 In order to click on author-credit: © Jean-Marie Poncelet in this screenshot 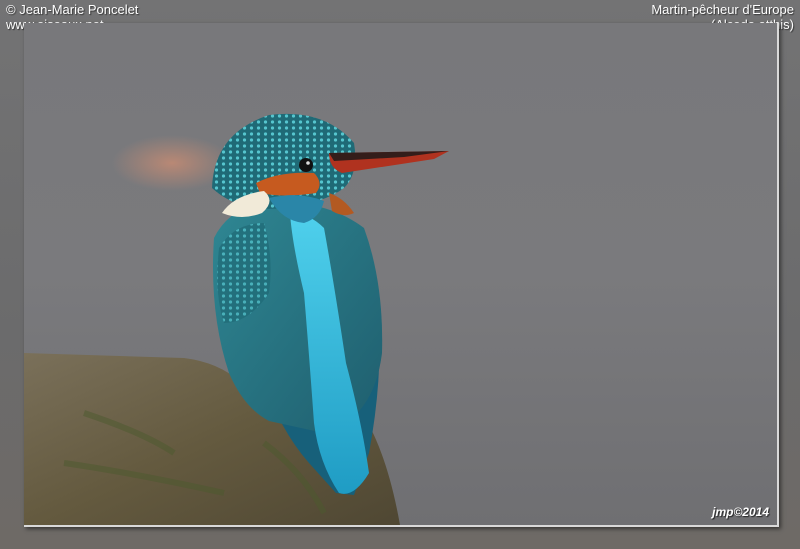, I will do `click(72, 9)`.